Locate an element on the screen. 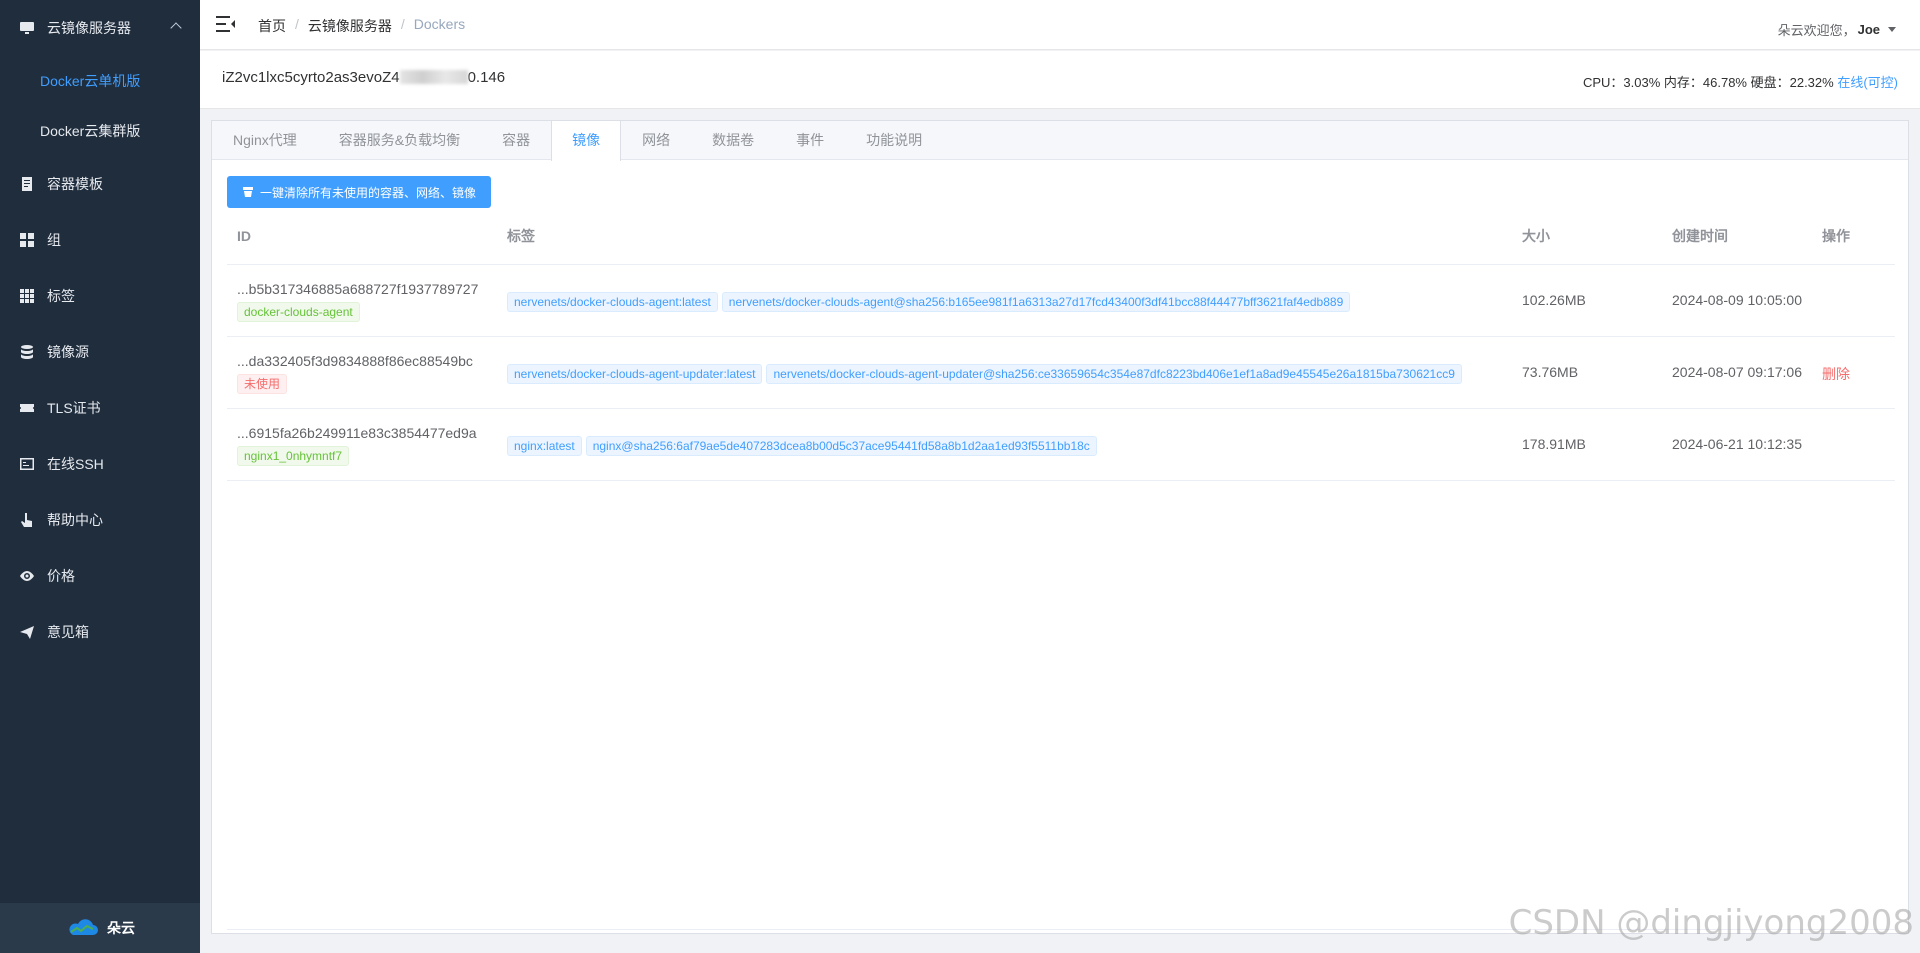  tab-nginx-proxy: Nginx代理 is located at coordinates (265, 140).